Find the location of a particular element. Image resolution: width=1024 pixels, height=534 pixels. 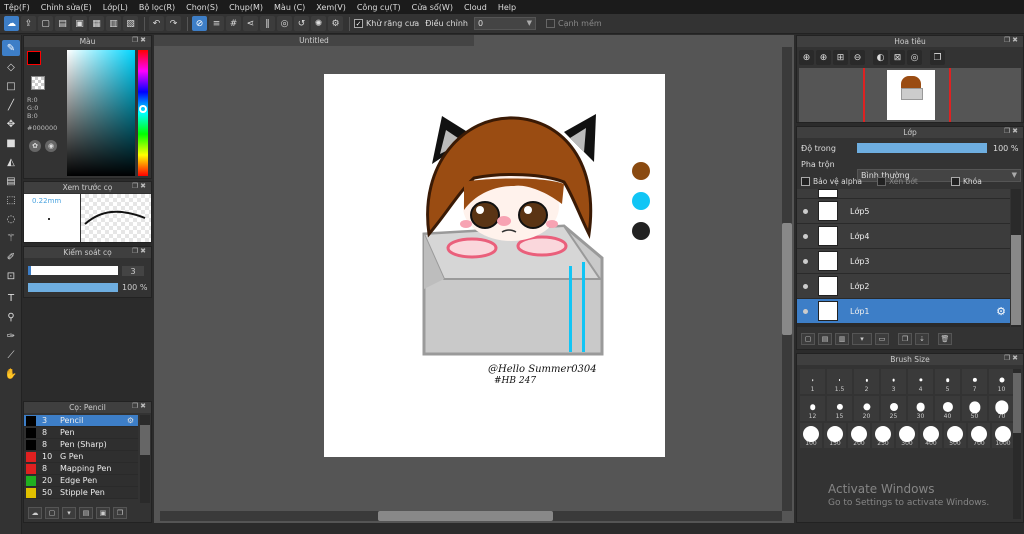

clip-checkbox is located at coordinates (881, 181).